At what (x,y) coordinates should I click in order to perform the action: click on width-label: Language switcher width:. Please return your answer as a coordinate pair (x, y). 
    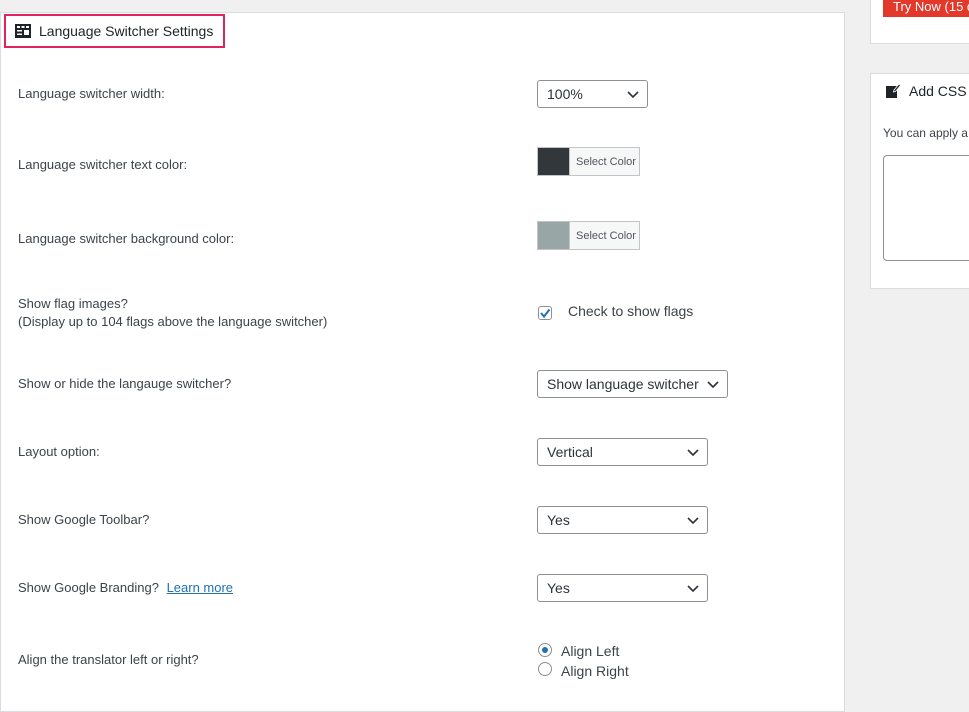
    Looking at the image, I should click on (91, 93).